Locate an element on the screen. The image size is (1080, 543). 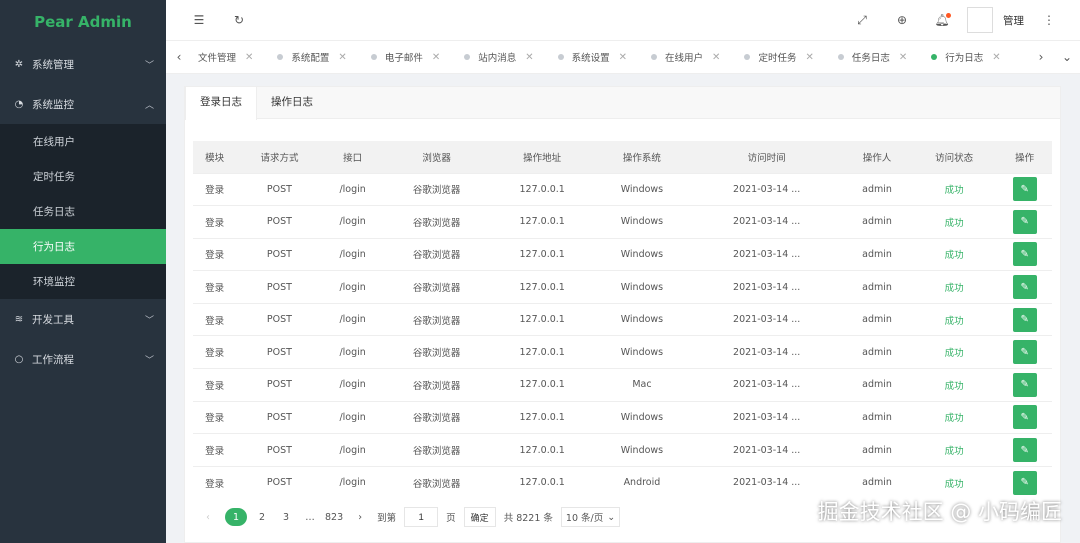
table-cell: POST is located at coordinates (279, 417).